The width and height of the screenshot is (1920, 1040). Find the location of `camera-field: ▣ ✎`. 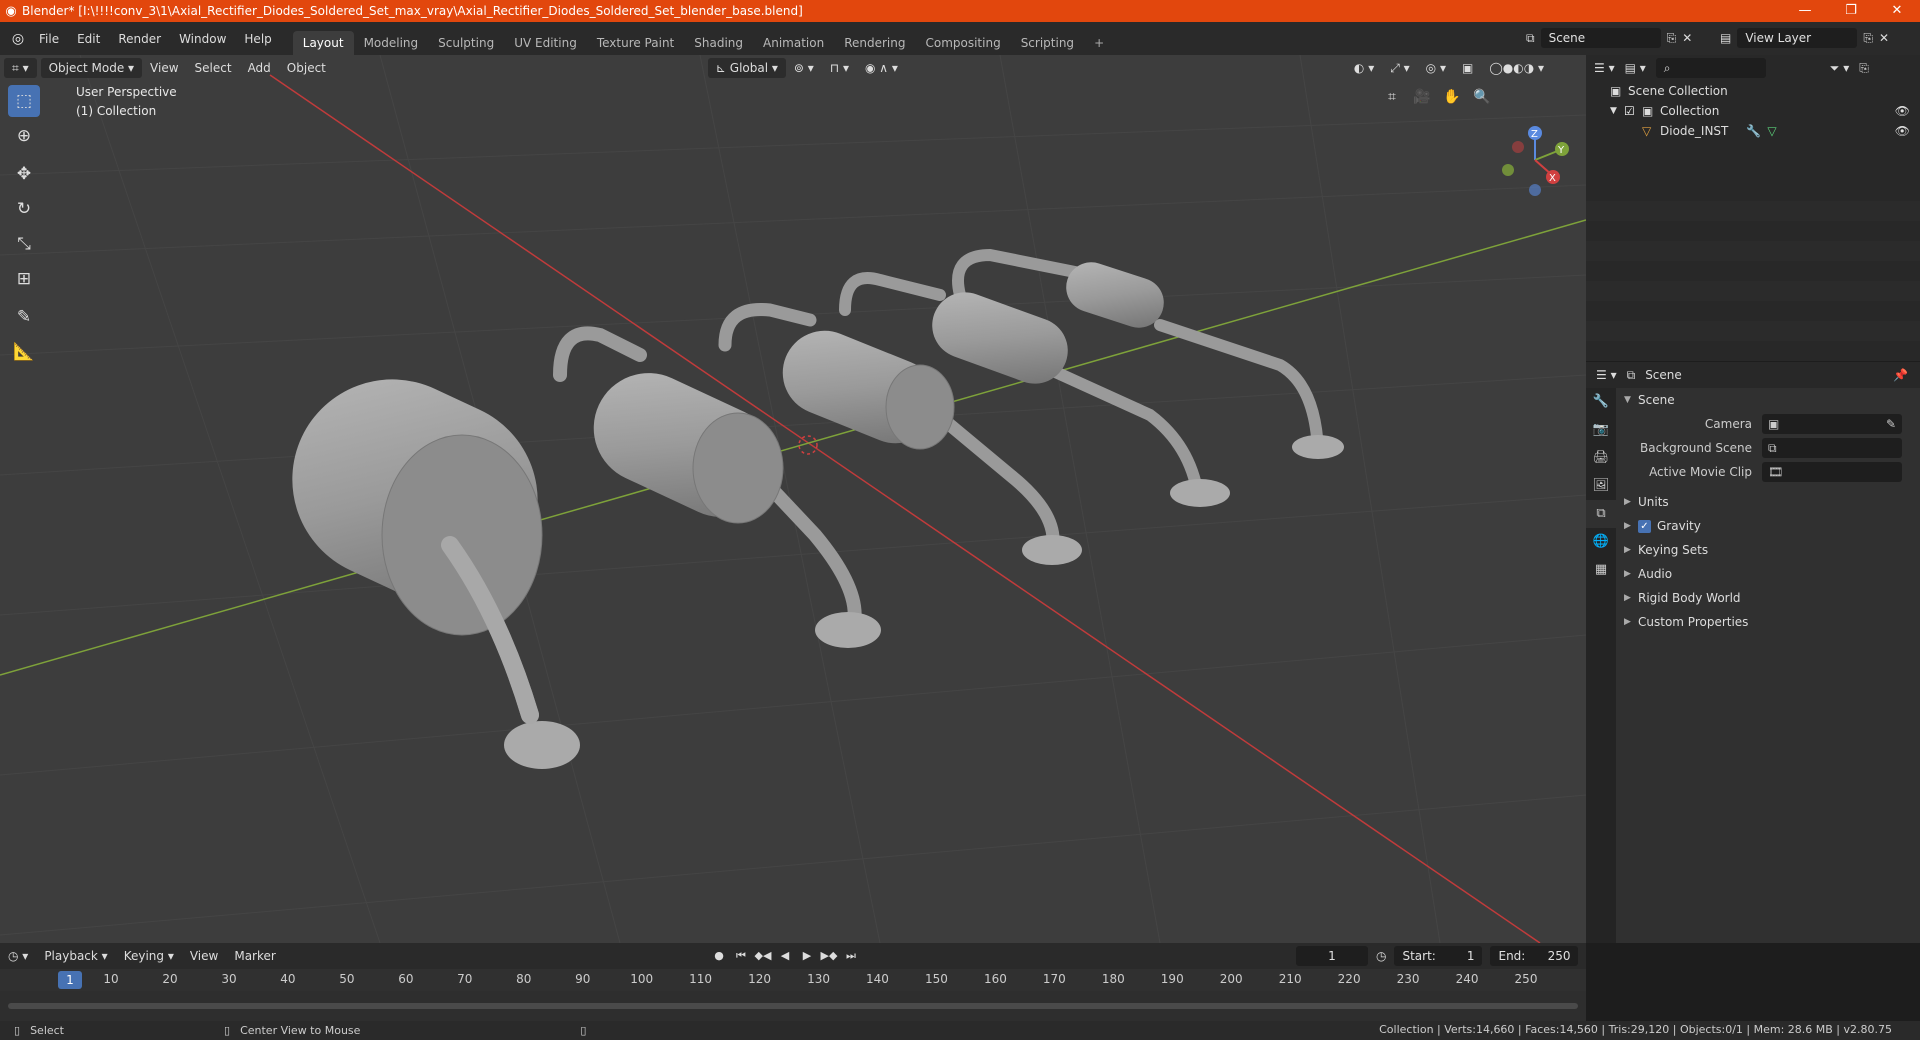

camera-field: ▣ ✎ is located at coordinates (1832, 424).